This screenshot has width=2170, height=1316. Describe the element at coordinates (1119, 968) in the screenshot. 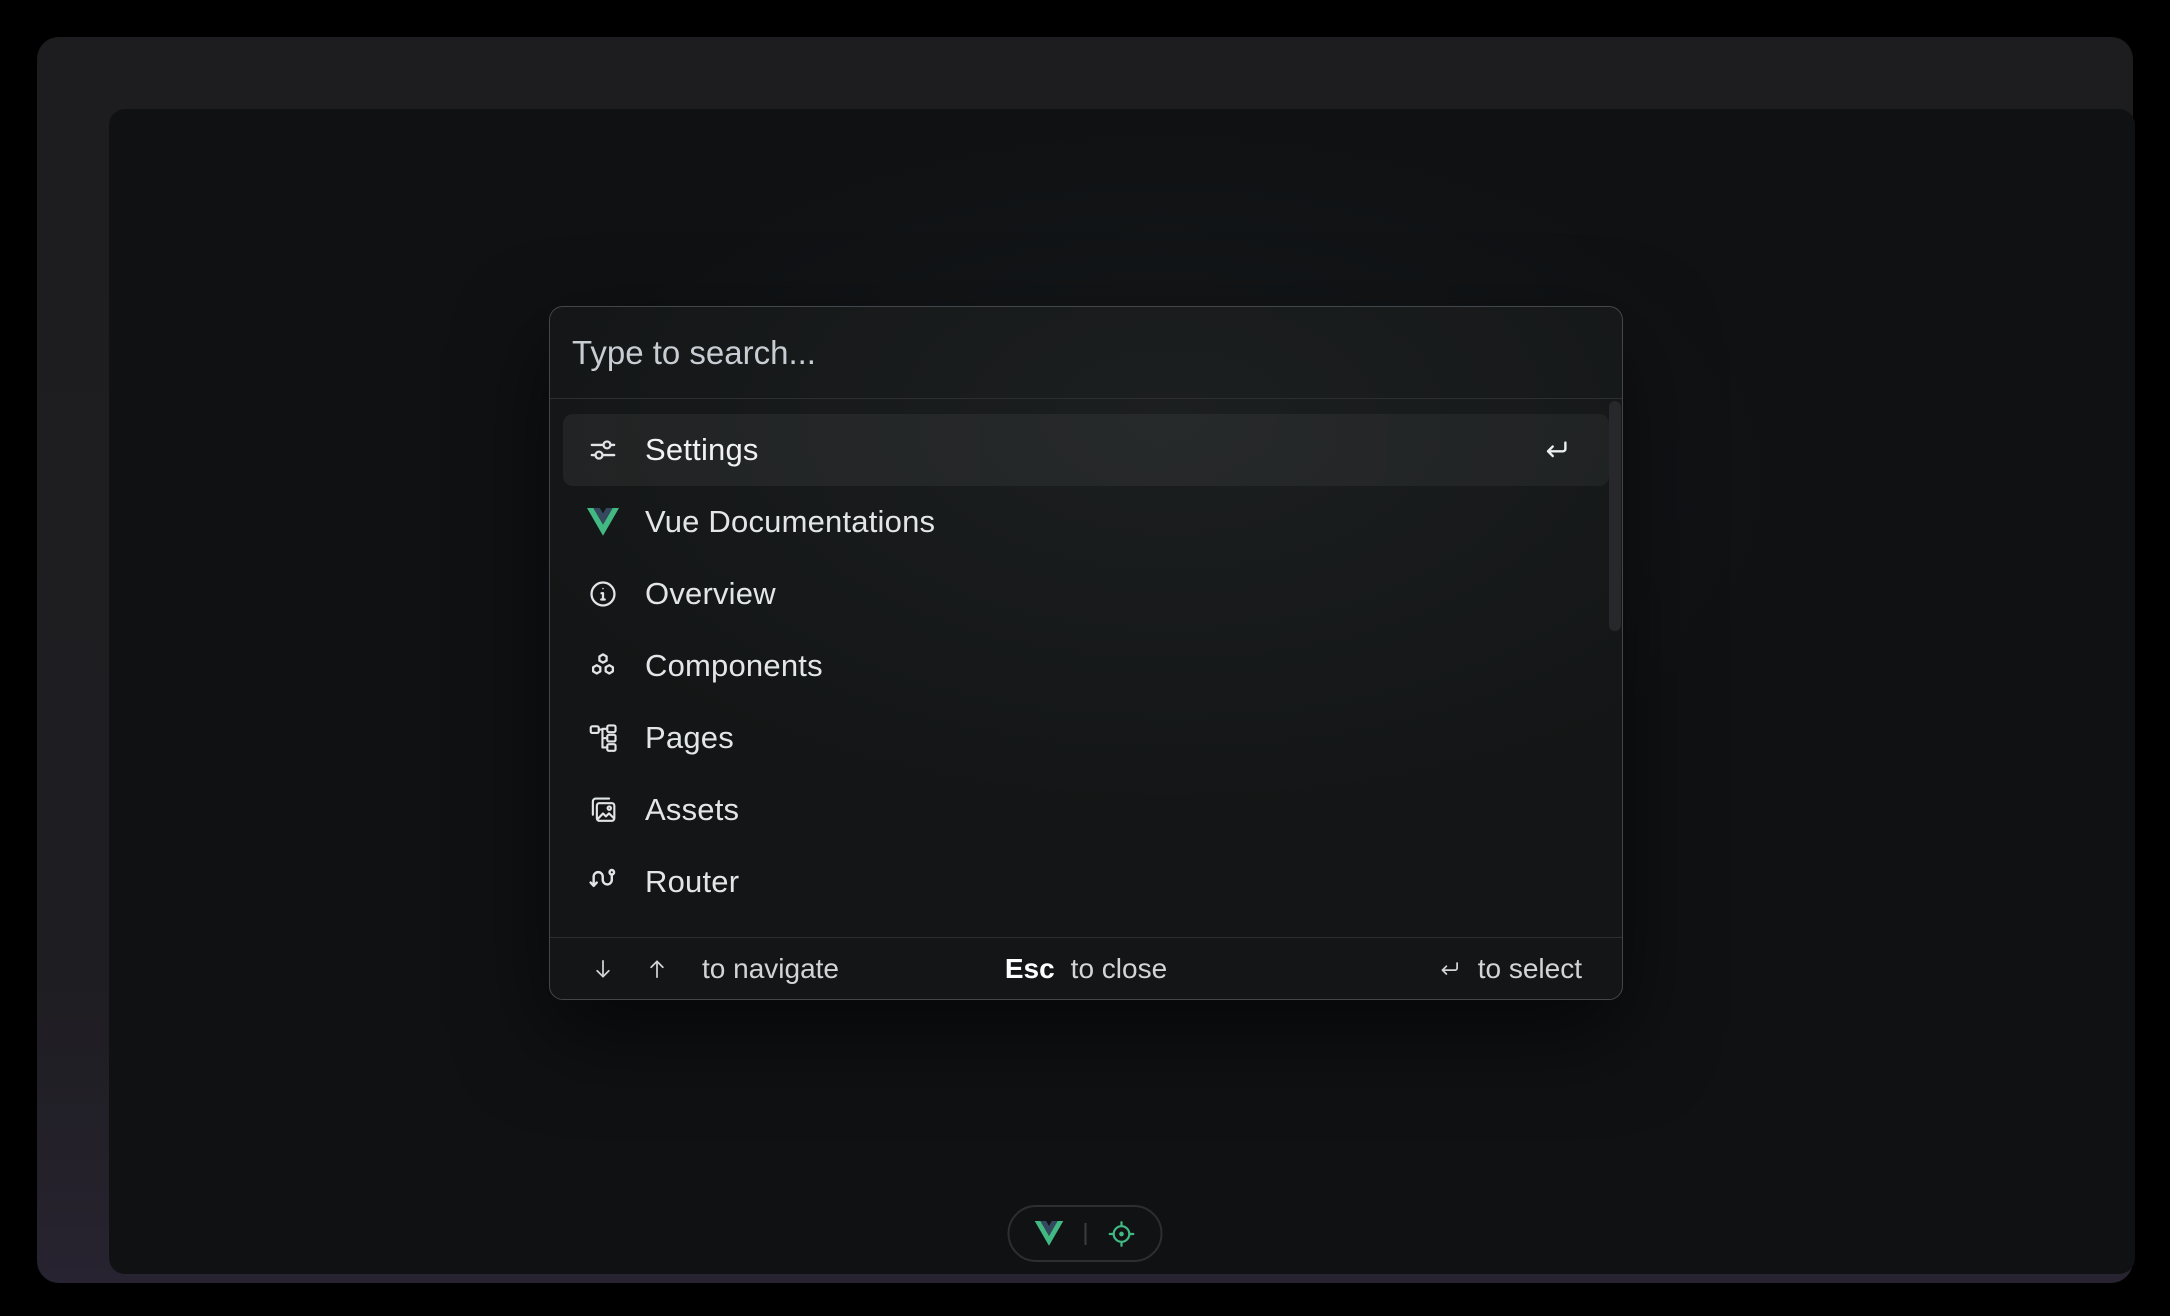

I see `close-hint-label: to close` at that location.